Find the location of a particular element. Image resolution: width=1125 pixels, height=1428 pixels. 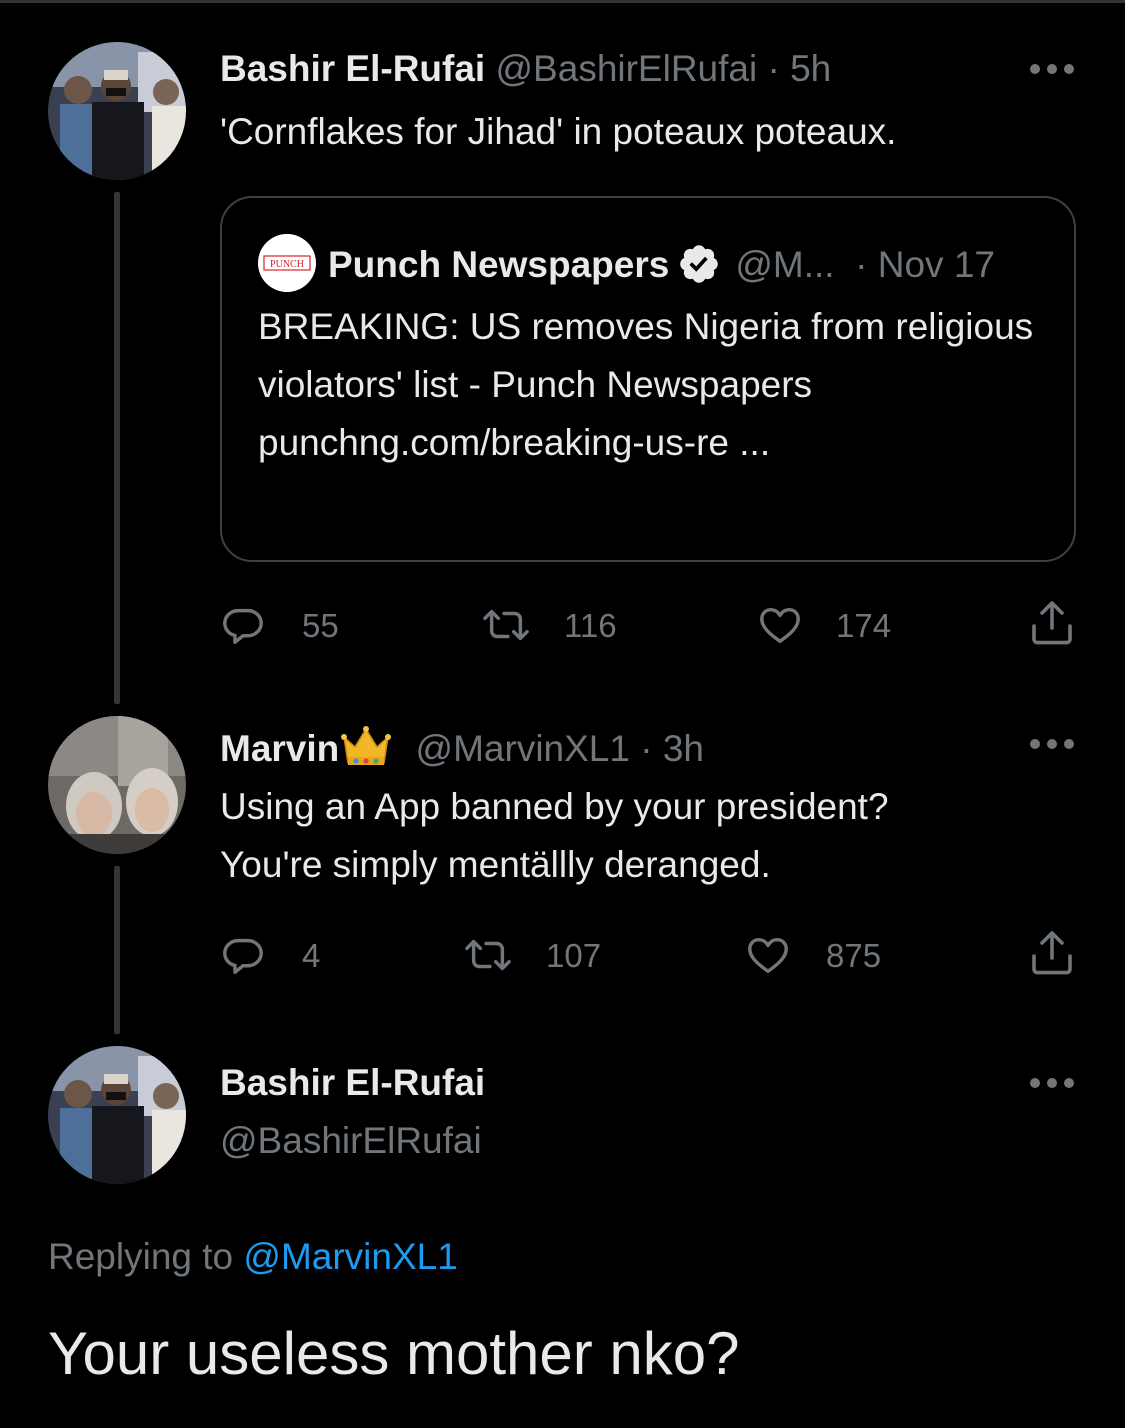

replying-to-line: Replying to @MarvinXL1 is located at coordinates (253, 1256).